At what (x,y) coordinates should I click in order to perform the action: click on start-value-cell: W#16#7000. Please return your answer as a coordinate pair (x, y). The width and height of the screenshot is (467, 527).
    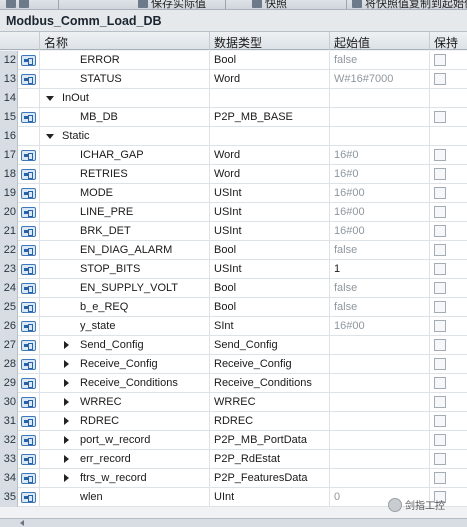
    Looking at the image, I should click on (380, 79).